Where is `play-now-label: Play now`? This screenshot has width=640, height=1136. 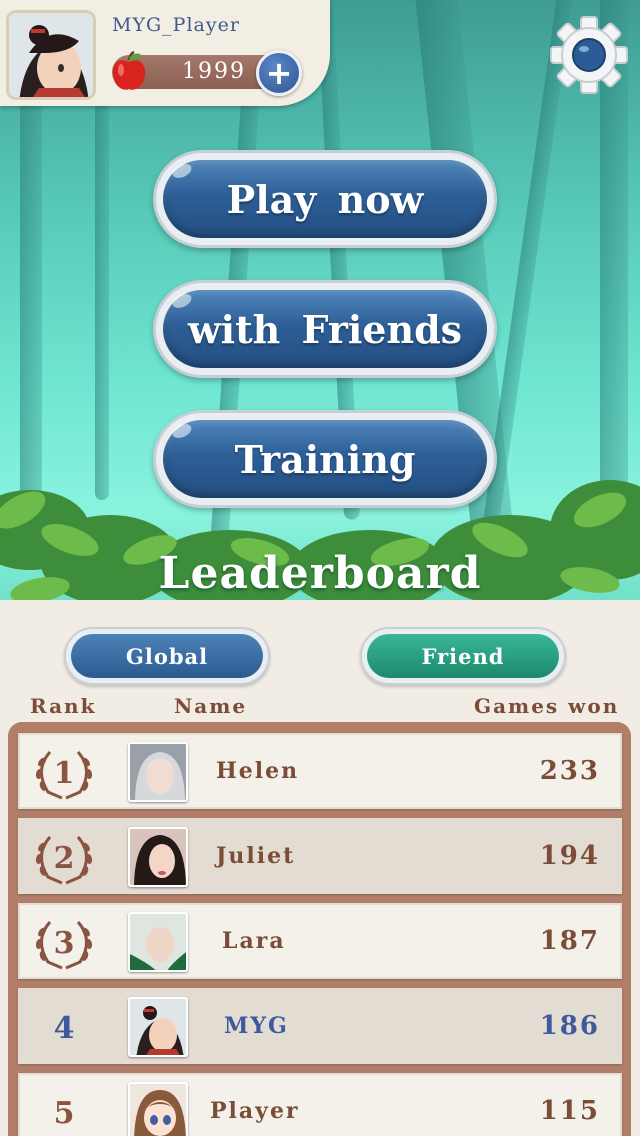
play-now-label: Play now is located at coordinates (325, 199).